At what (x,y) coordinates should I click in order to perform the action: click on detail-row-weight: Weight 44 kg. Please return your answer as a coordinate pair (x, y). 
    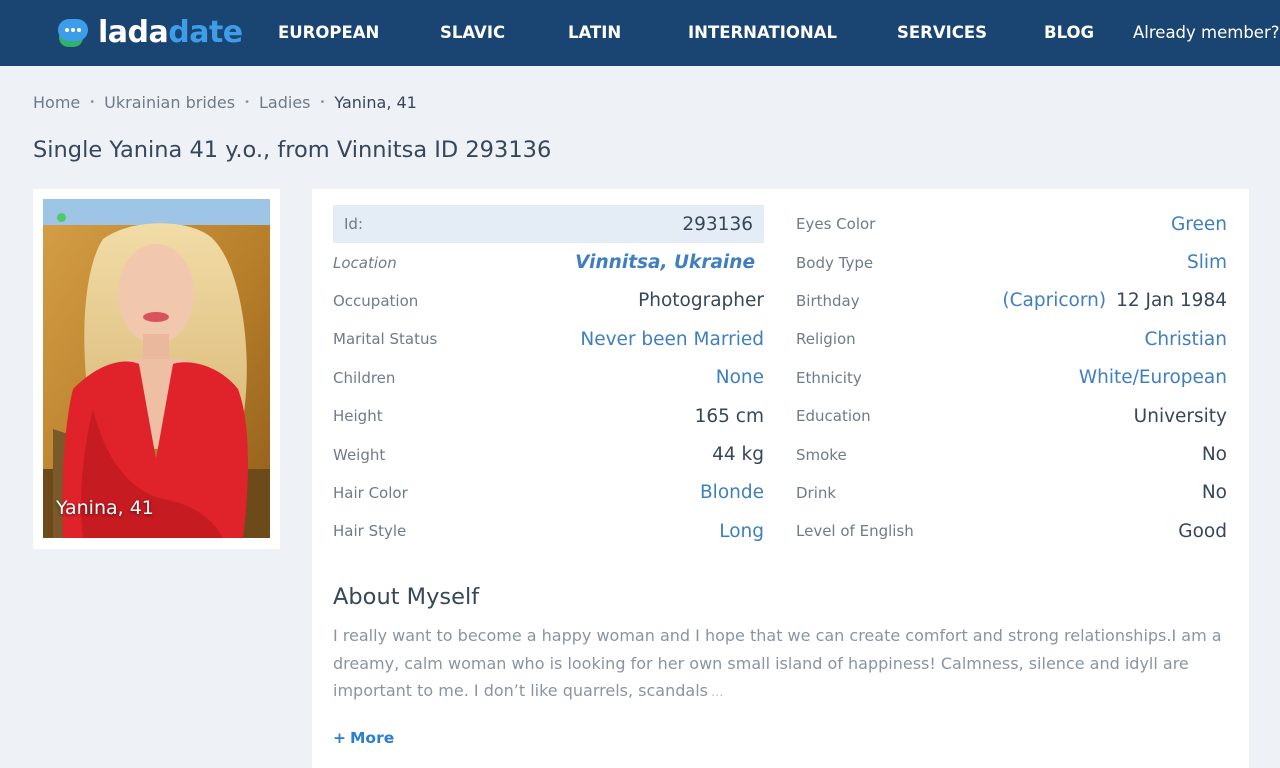
    Looking at the image, I should click on (548, 454).